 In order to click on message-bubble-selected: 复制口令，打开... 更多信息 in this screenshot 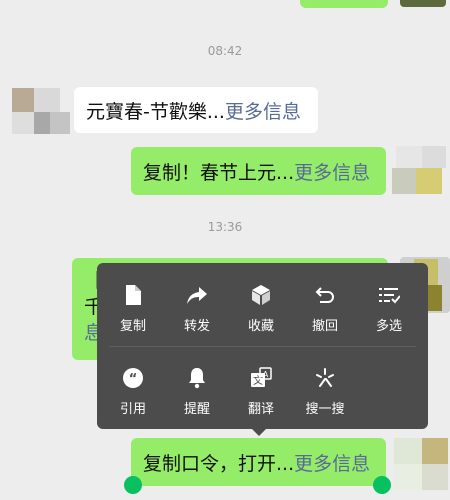, I will do `click(258, 462)`.